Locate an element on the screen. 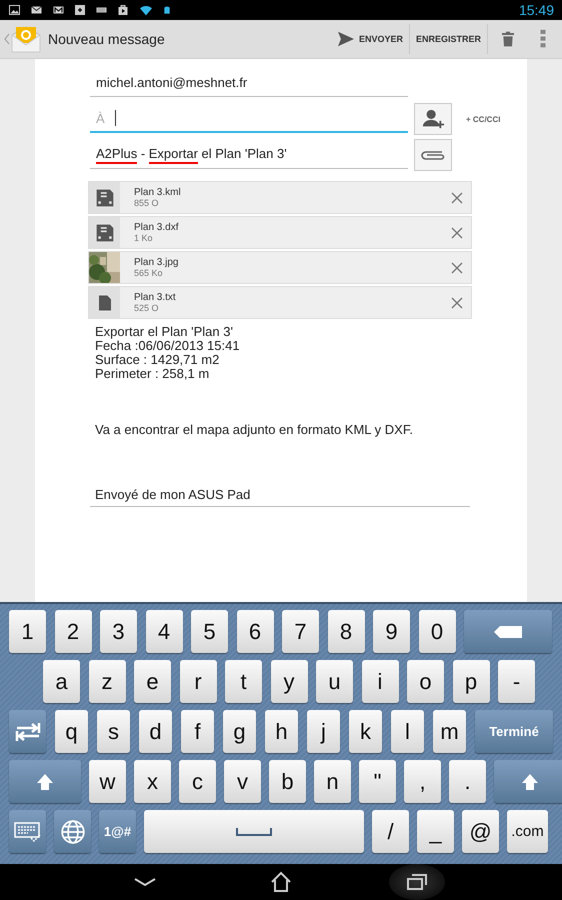 The height and width of the screenshot is (900, 562). key: o is located at coordinates (425, 681).